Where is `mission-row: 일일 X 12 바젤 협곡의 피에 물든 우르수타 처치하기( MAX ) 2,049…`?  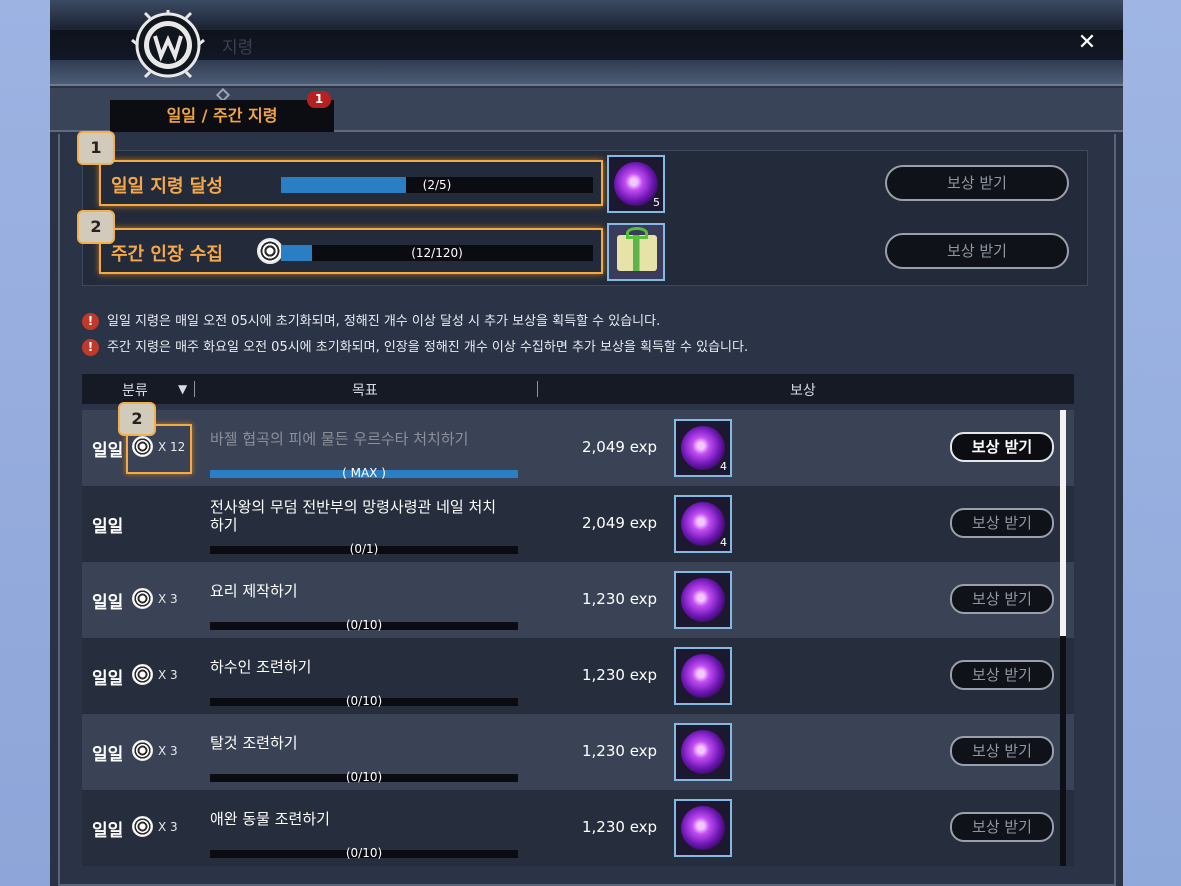 mission-row: 일일 X 12 바젤 협곡의 피에 물든 우르수타 처치하기( MAX ) 2,049… is located at coordinates (578, 448).